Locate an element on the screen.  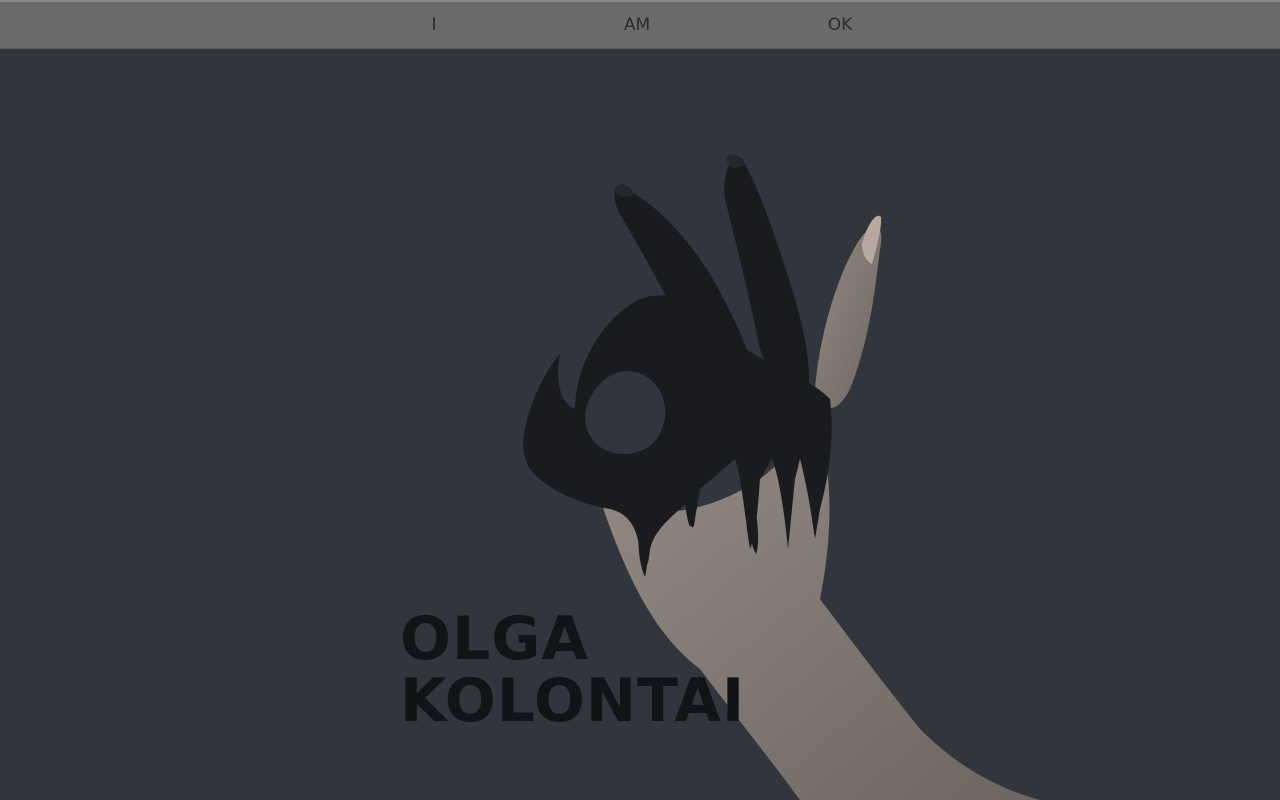
artist-last-name: KOLONTAI is located at coordinates (573, 701).